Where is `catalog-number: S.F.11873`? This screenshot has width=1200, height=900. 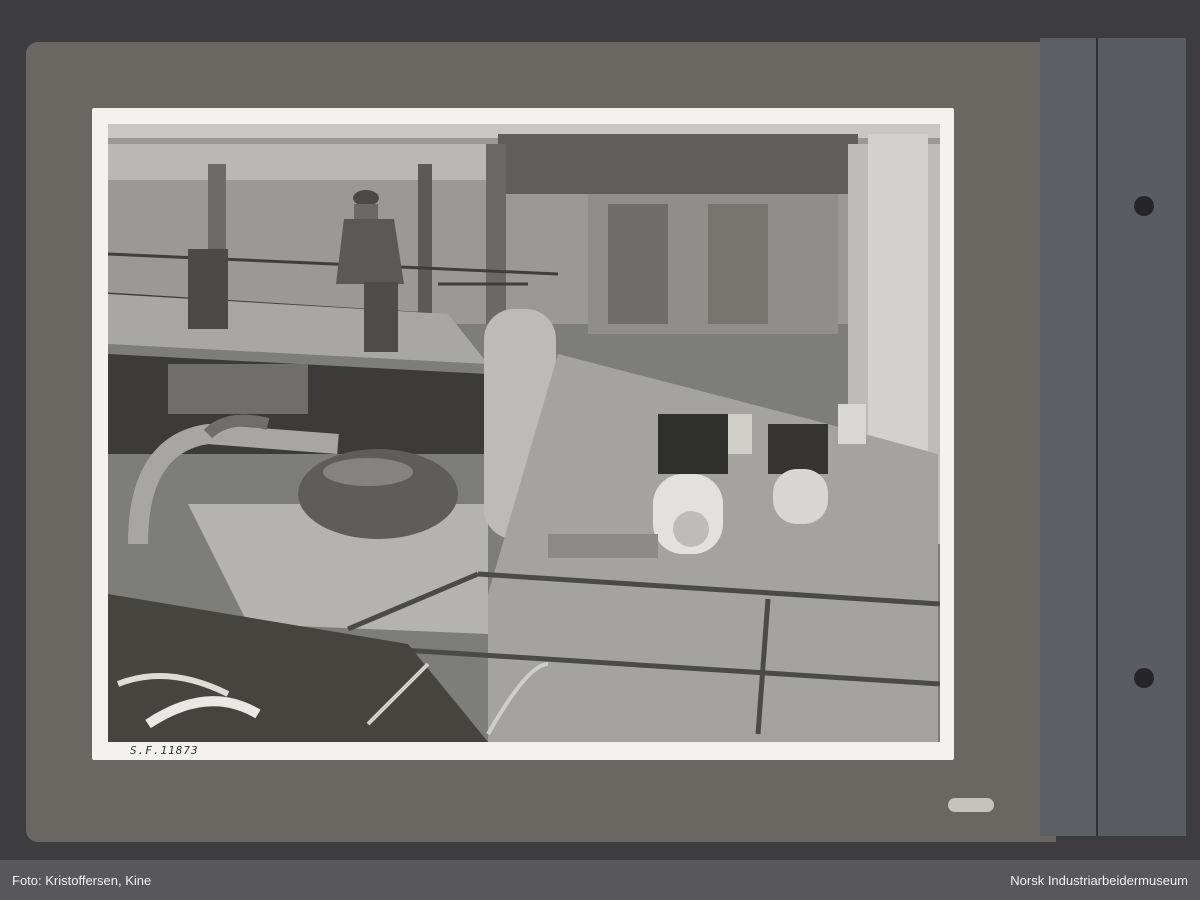 catalog-number: S.F.11873 is located at coordinates (164, 750).